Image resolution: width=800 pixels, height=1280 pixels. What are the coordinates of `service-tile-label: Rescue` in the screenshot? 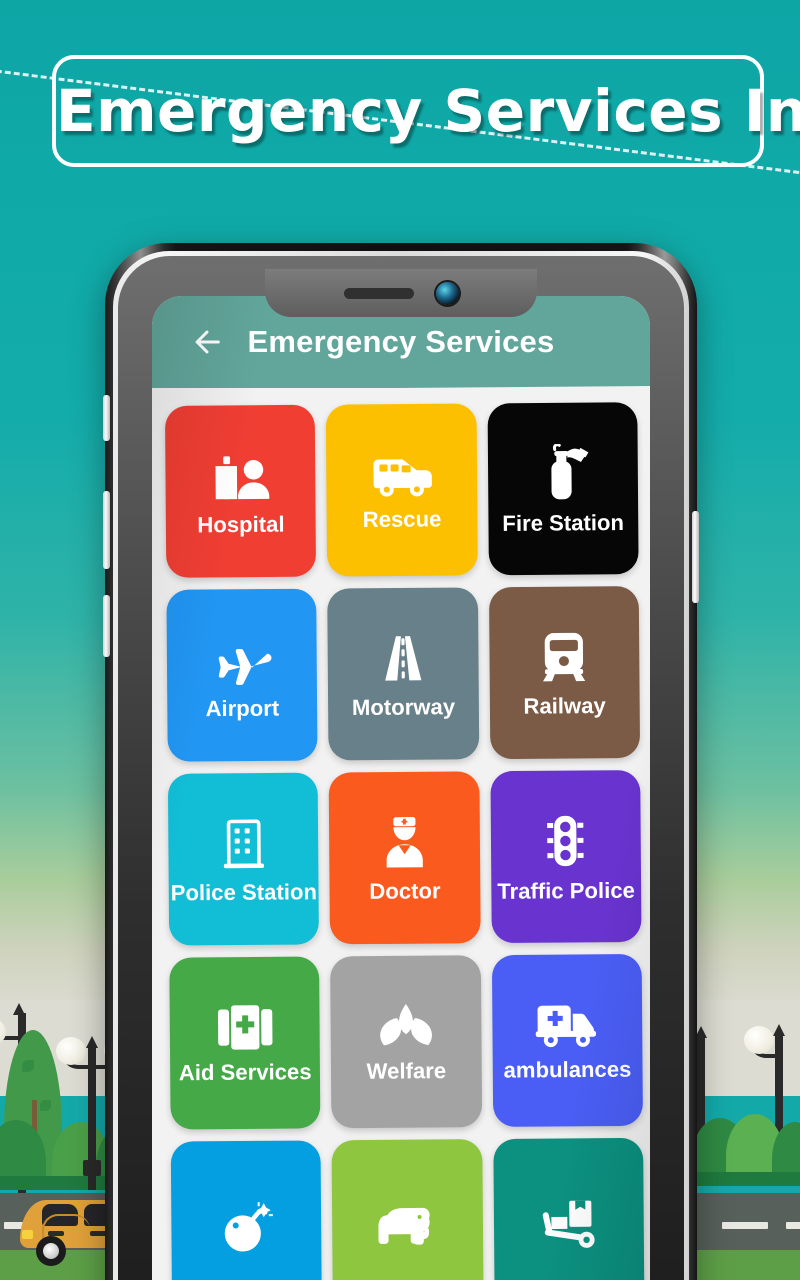 It's located at (402, 518).